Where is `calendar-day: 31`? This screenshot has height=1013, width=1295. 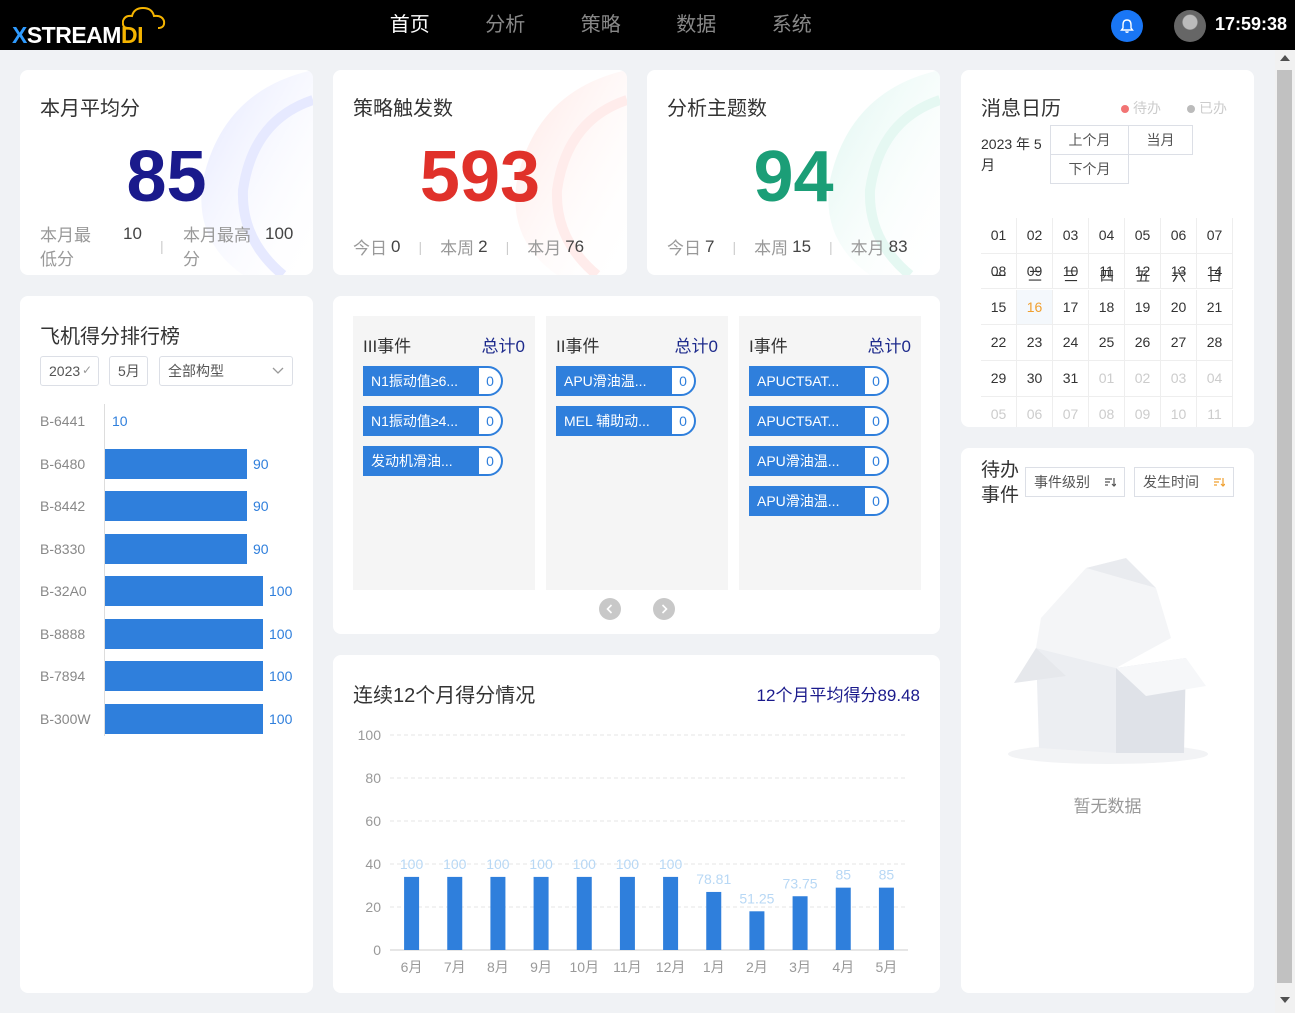
calendar-day: 31 is located at coordinates (1071, 379).